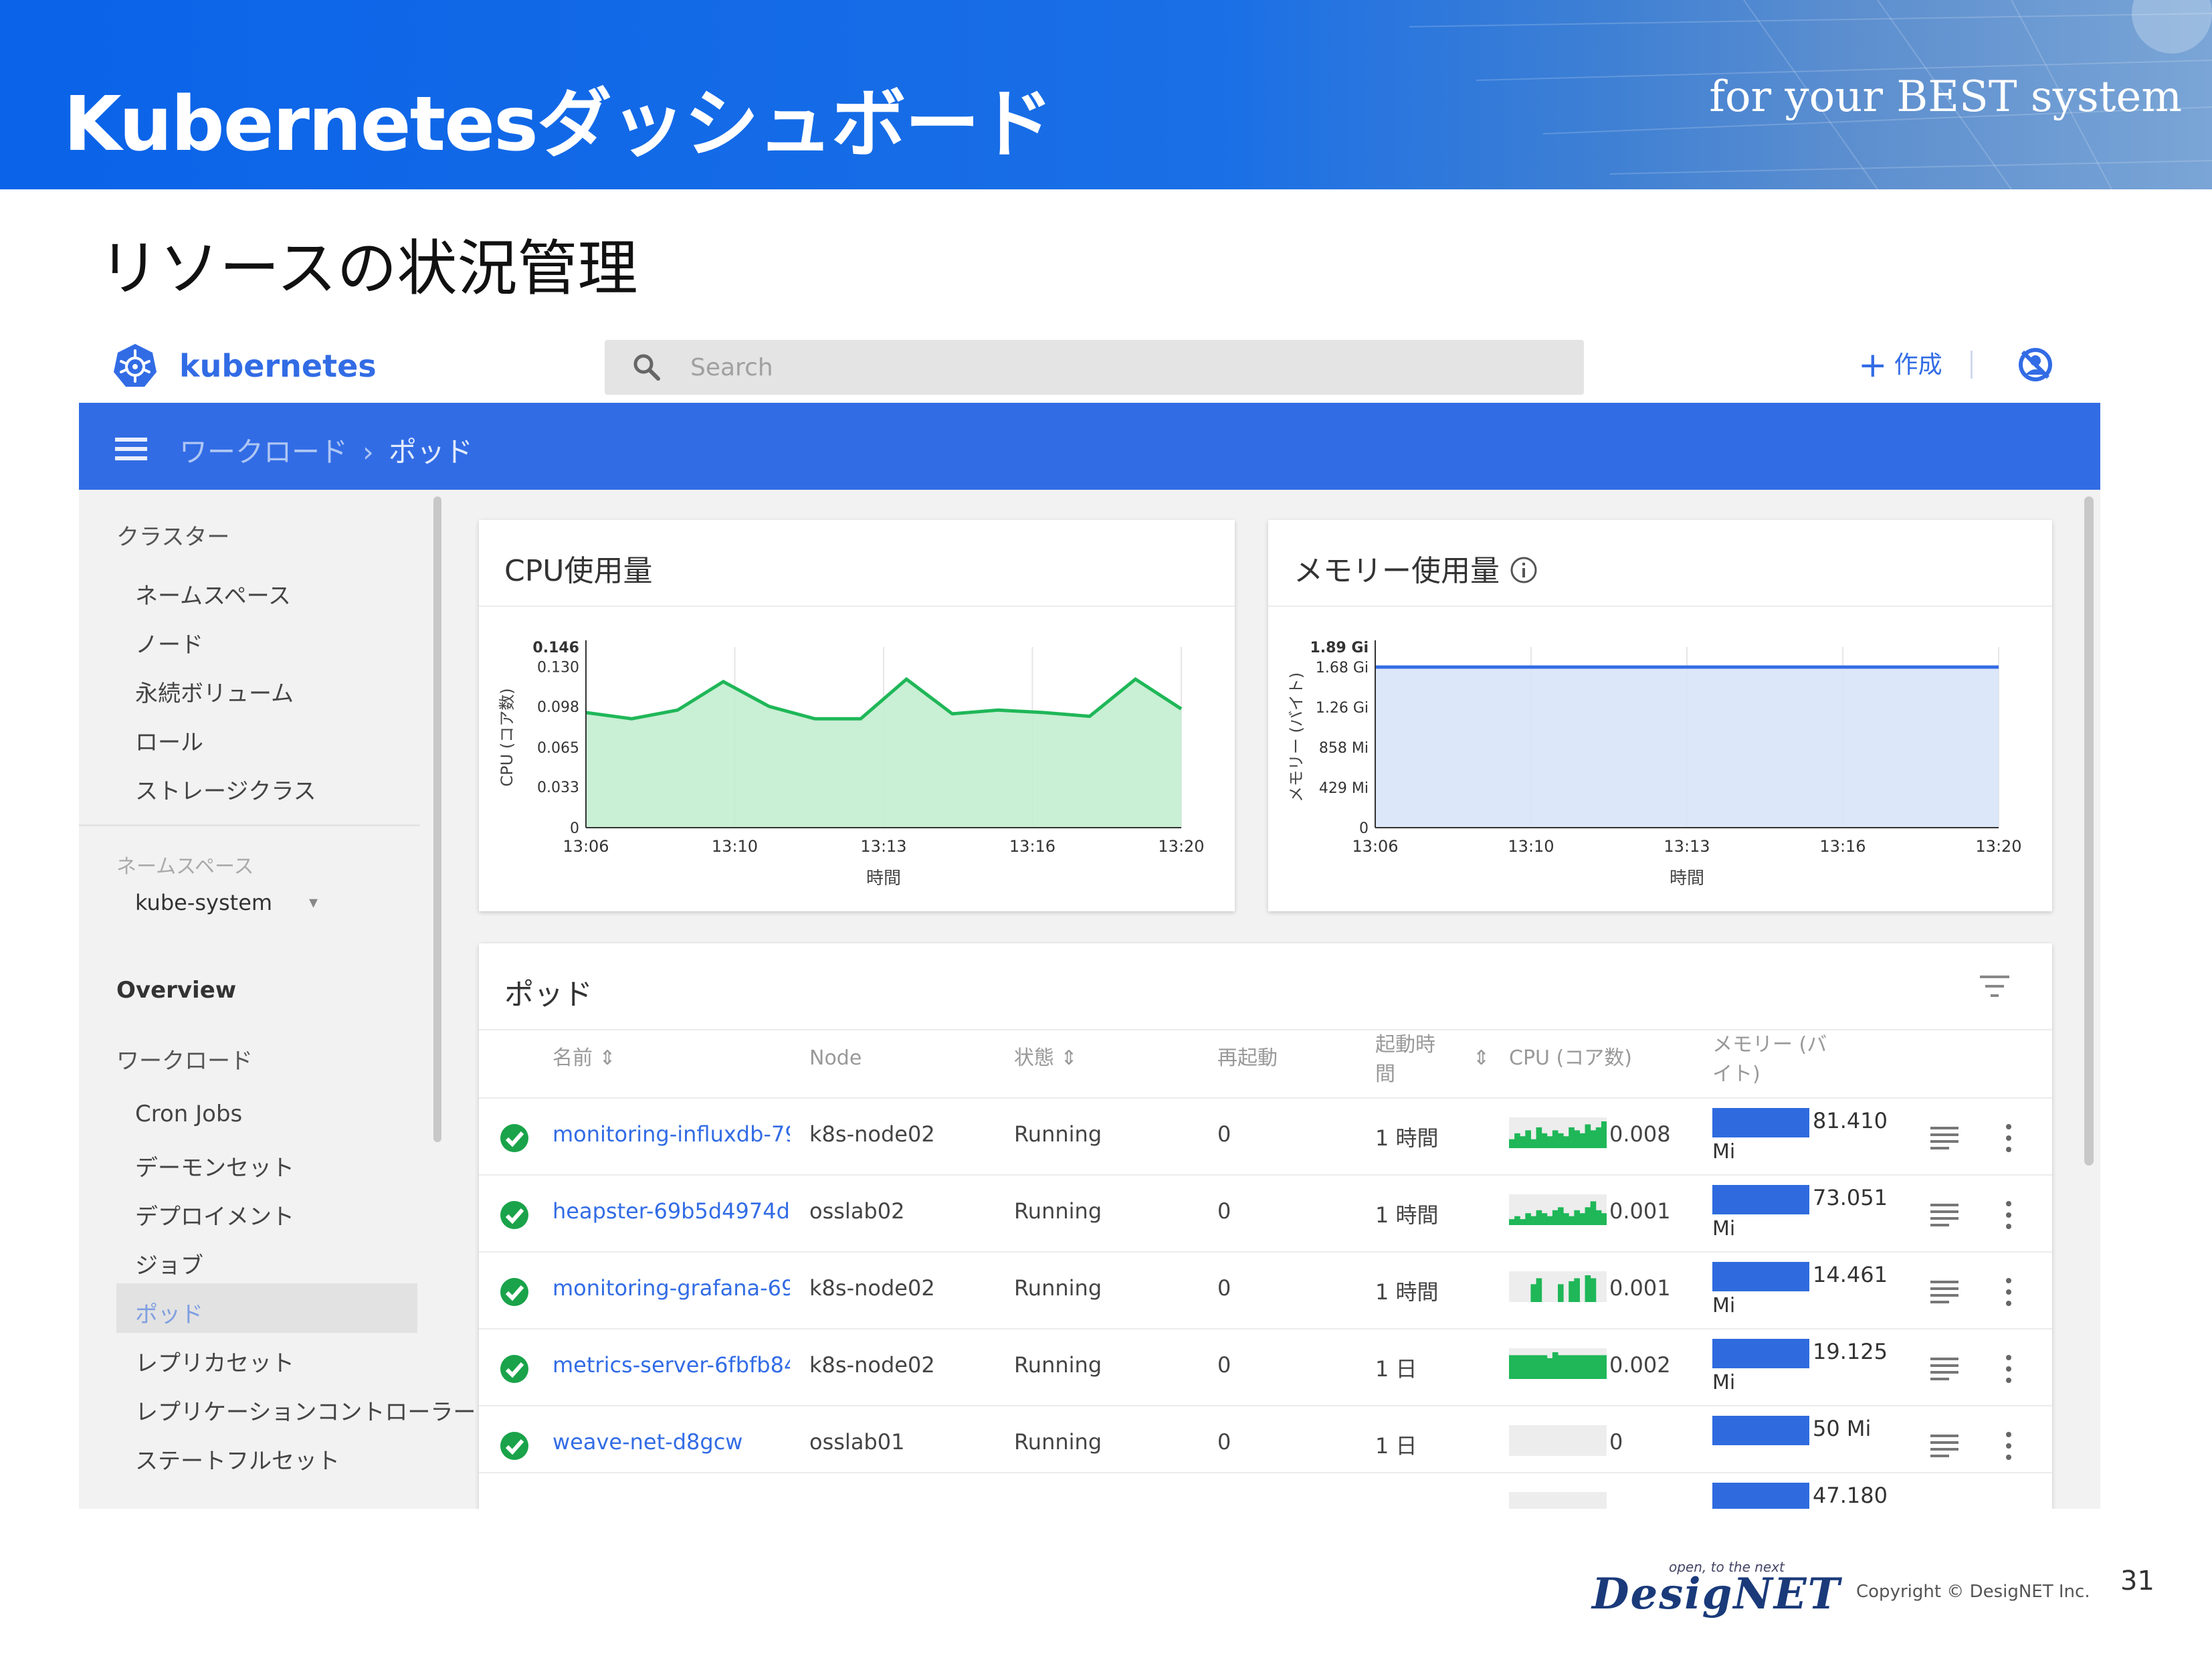 The image size is (2212, 1660). What do you see at coordinates (169, 740) in the screenshot?
I see `sidebar-item-roles: ロール` at bounding box center [169, 740].